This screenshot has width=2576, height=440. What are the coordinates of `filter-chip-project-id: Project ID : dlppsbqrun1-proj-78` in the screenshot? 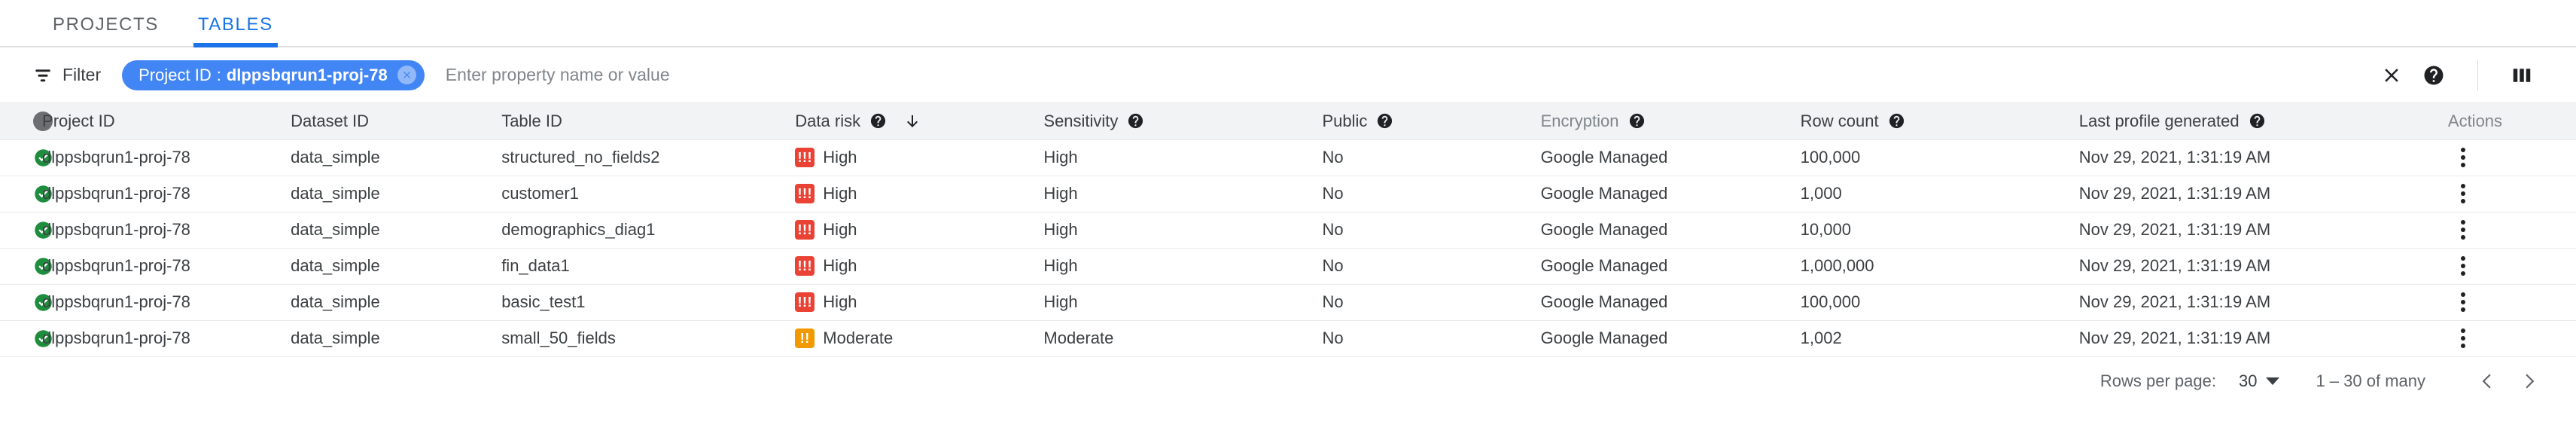 It's located at (273, 75).